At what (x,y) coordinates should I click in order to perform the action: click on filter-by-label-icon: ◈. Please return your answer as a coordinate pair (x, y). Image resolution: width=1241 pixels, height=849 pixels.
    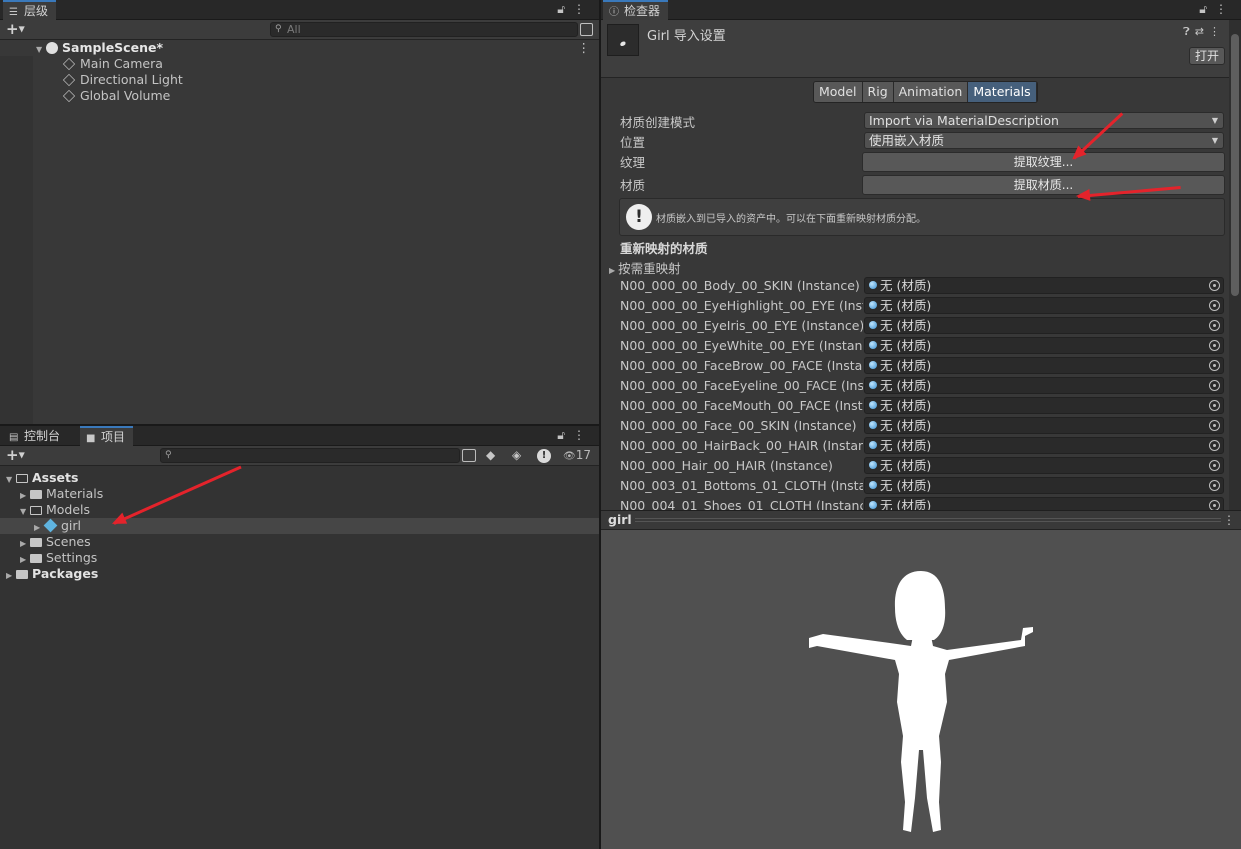
    Looking at the image, I should click on (516, 455).